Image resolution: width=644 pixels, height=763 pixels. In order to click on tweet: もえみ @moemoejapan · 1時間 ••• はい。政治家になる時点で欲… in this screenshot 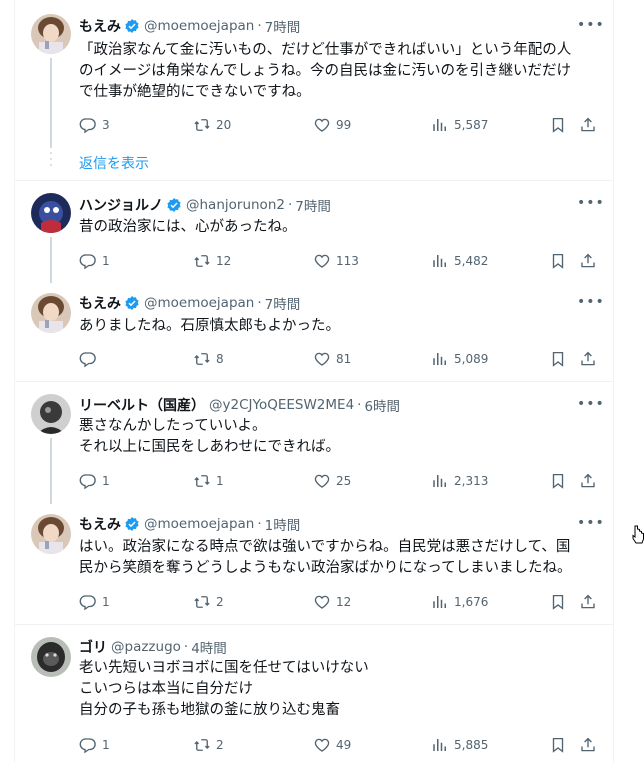, I will do `click(314, 563)`.